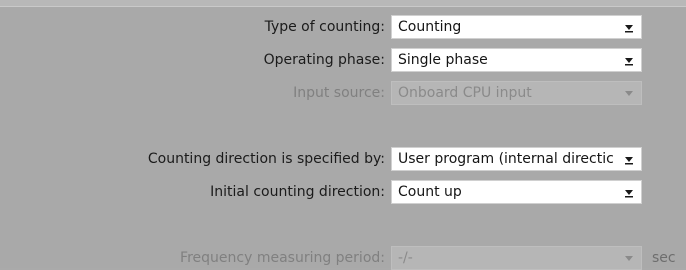 The height and width of the screenshot is (270, 686). I want to click on frequency-unit-label: sec, so click(664, 258).